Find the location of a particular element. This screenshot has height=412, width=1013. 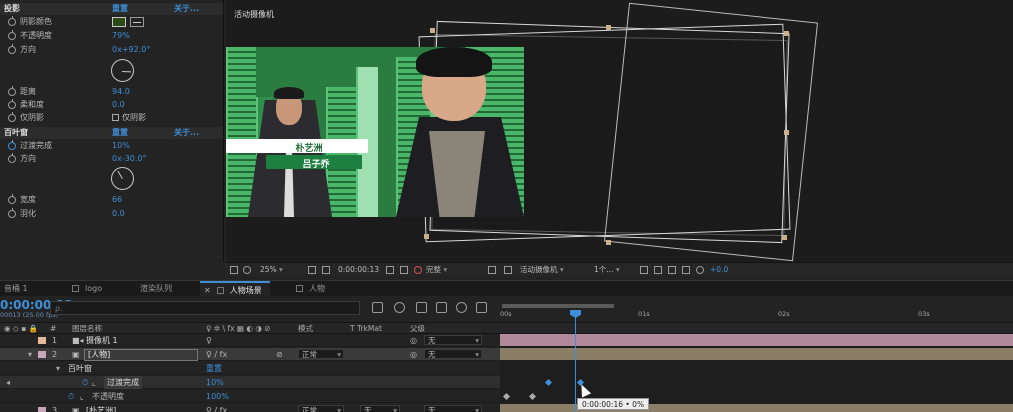

shy-layers-icon is located at coordinates (421, 307).